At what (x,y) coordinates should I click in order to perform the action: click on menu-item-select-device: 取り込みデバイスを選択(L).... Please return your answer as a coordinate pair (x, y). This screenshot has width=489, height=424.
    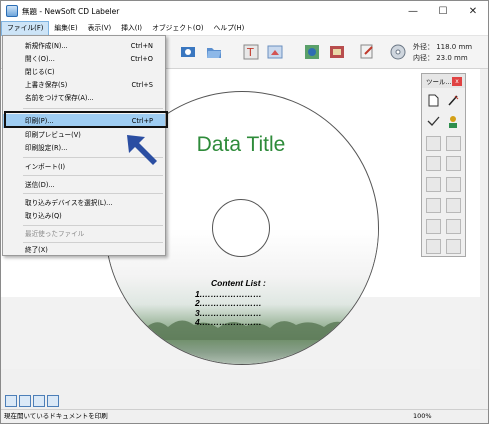
    Looking at the image, I should click on (84, 203).